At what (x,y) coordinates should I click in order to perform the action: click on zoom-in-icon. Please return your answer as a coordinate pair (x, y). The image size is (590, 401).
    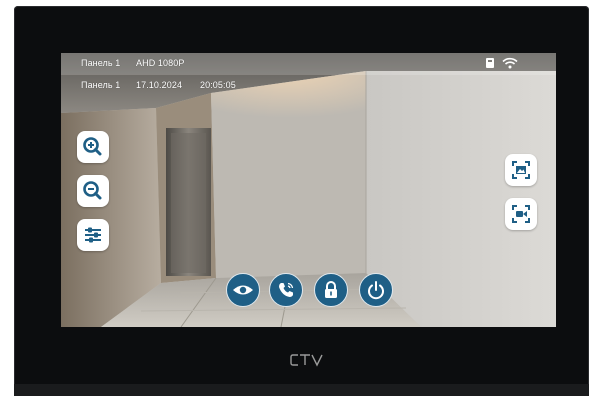
    Looking at the image, I should click on (92, 146).